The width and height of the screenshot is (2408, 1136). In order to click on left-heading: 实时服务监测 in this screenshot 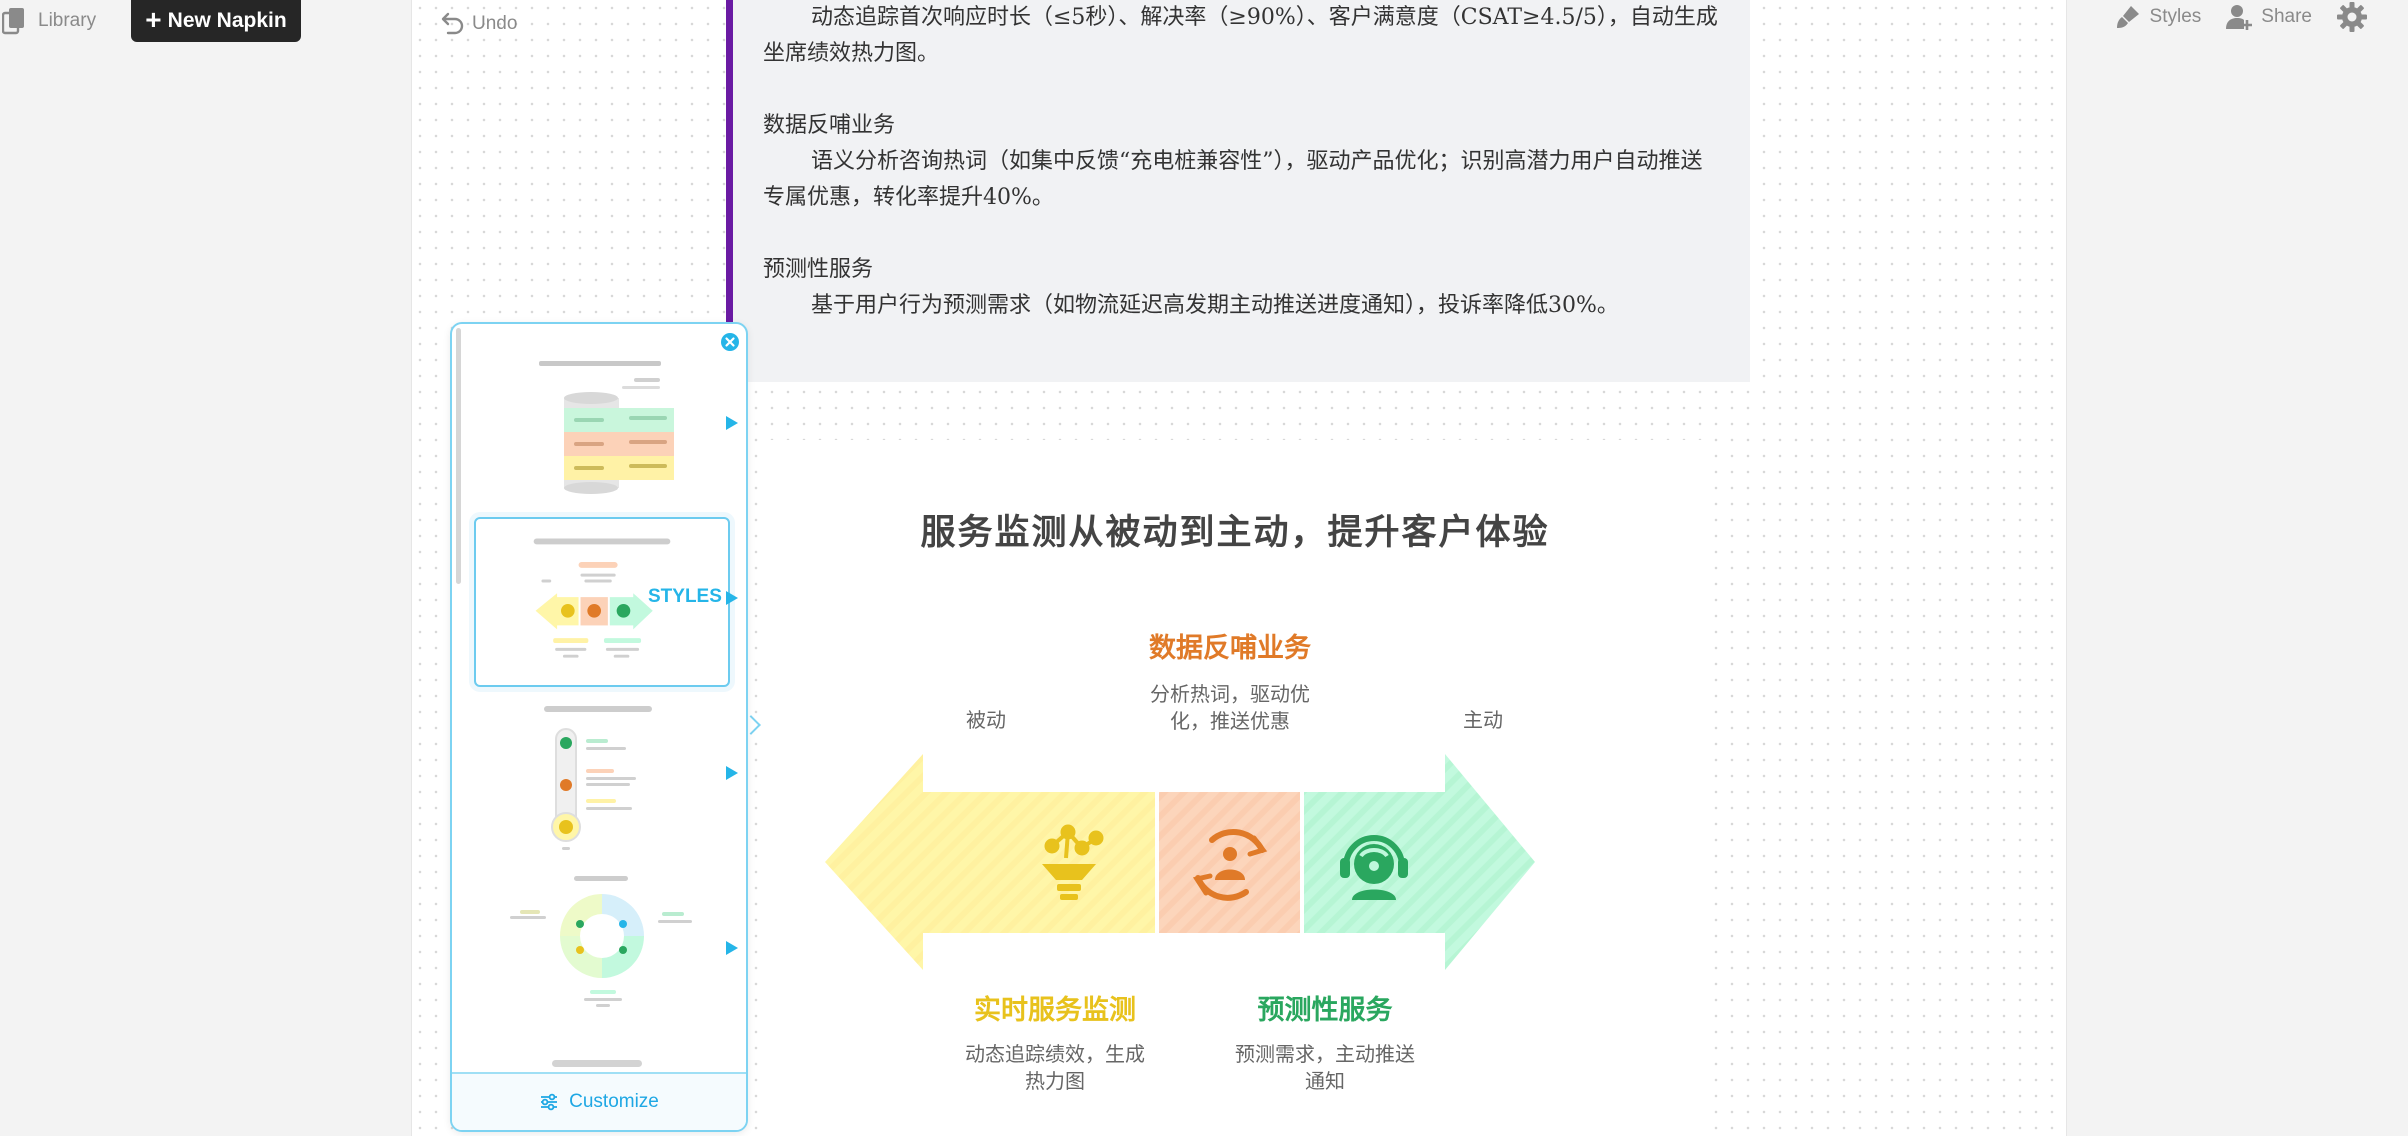, I will do `click(1055, 1010)`.